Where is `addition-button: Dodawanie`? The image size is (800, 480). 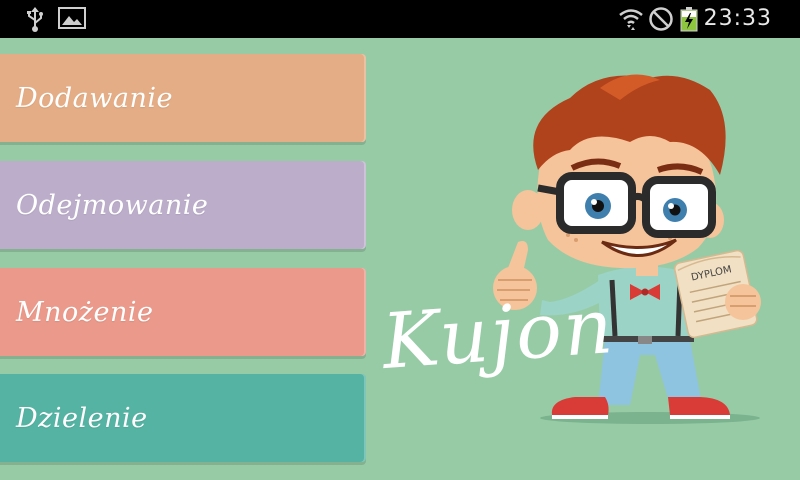
addition-button: Dodawanie is located at coordinates (183, 98).